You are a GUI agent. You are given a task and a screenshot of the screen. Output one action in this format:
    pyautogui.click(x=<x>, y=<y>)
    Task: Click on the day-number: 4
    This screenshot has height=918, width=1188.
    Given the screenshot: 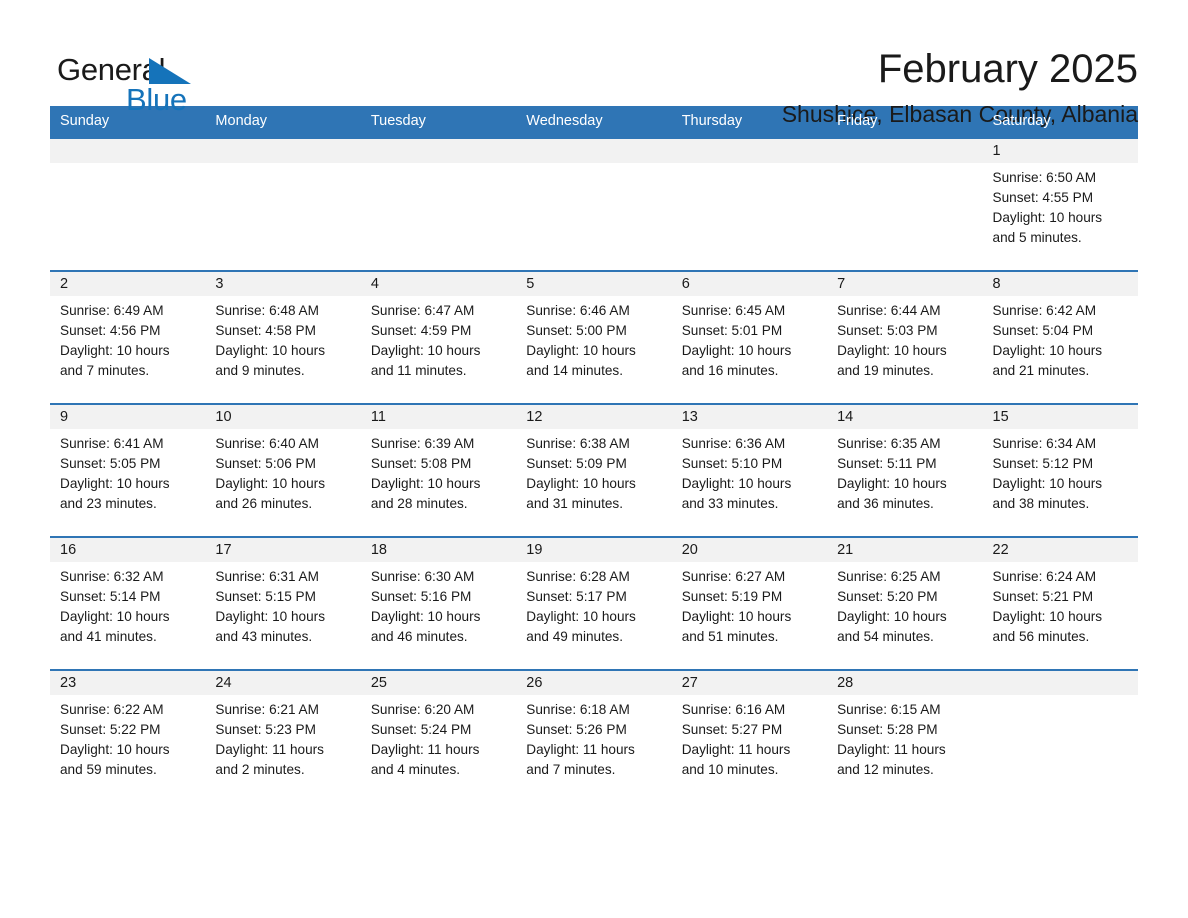 What is the action you would take?
    pyautogui.click(x=438, y=284)
    